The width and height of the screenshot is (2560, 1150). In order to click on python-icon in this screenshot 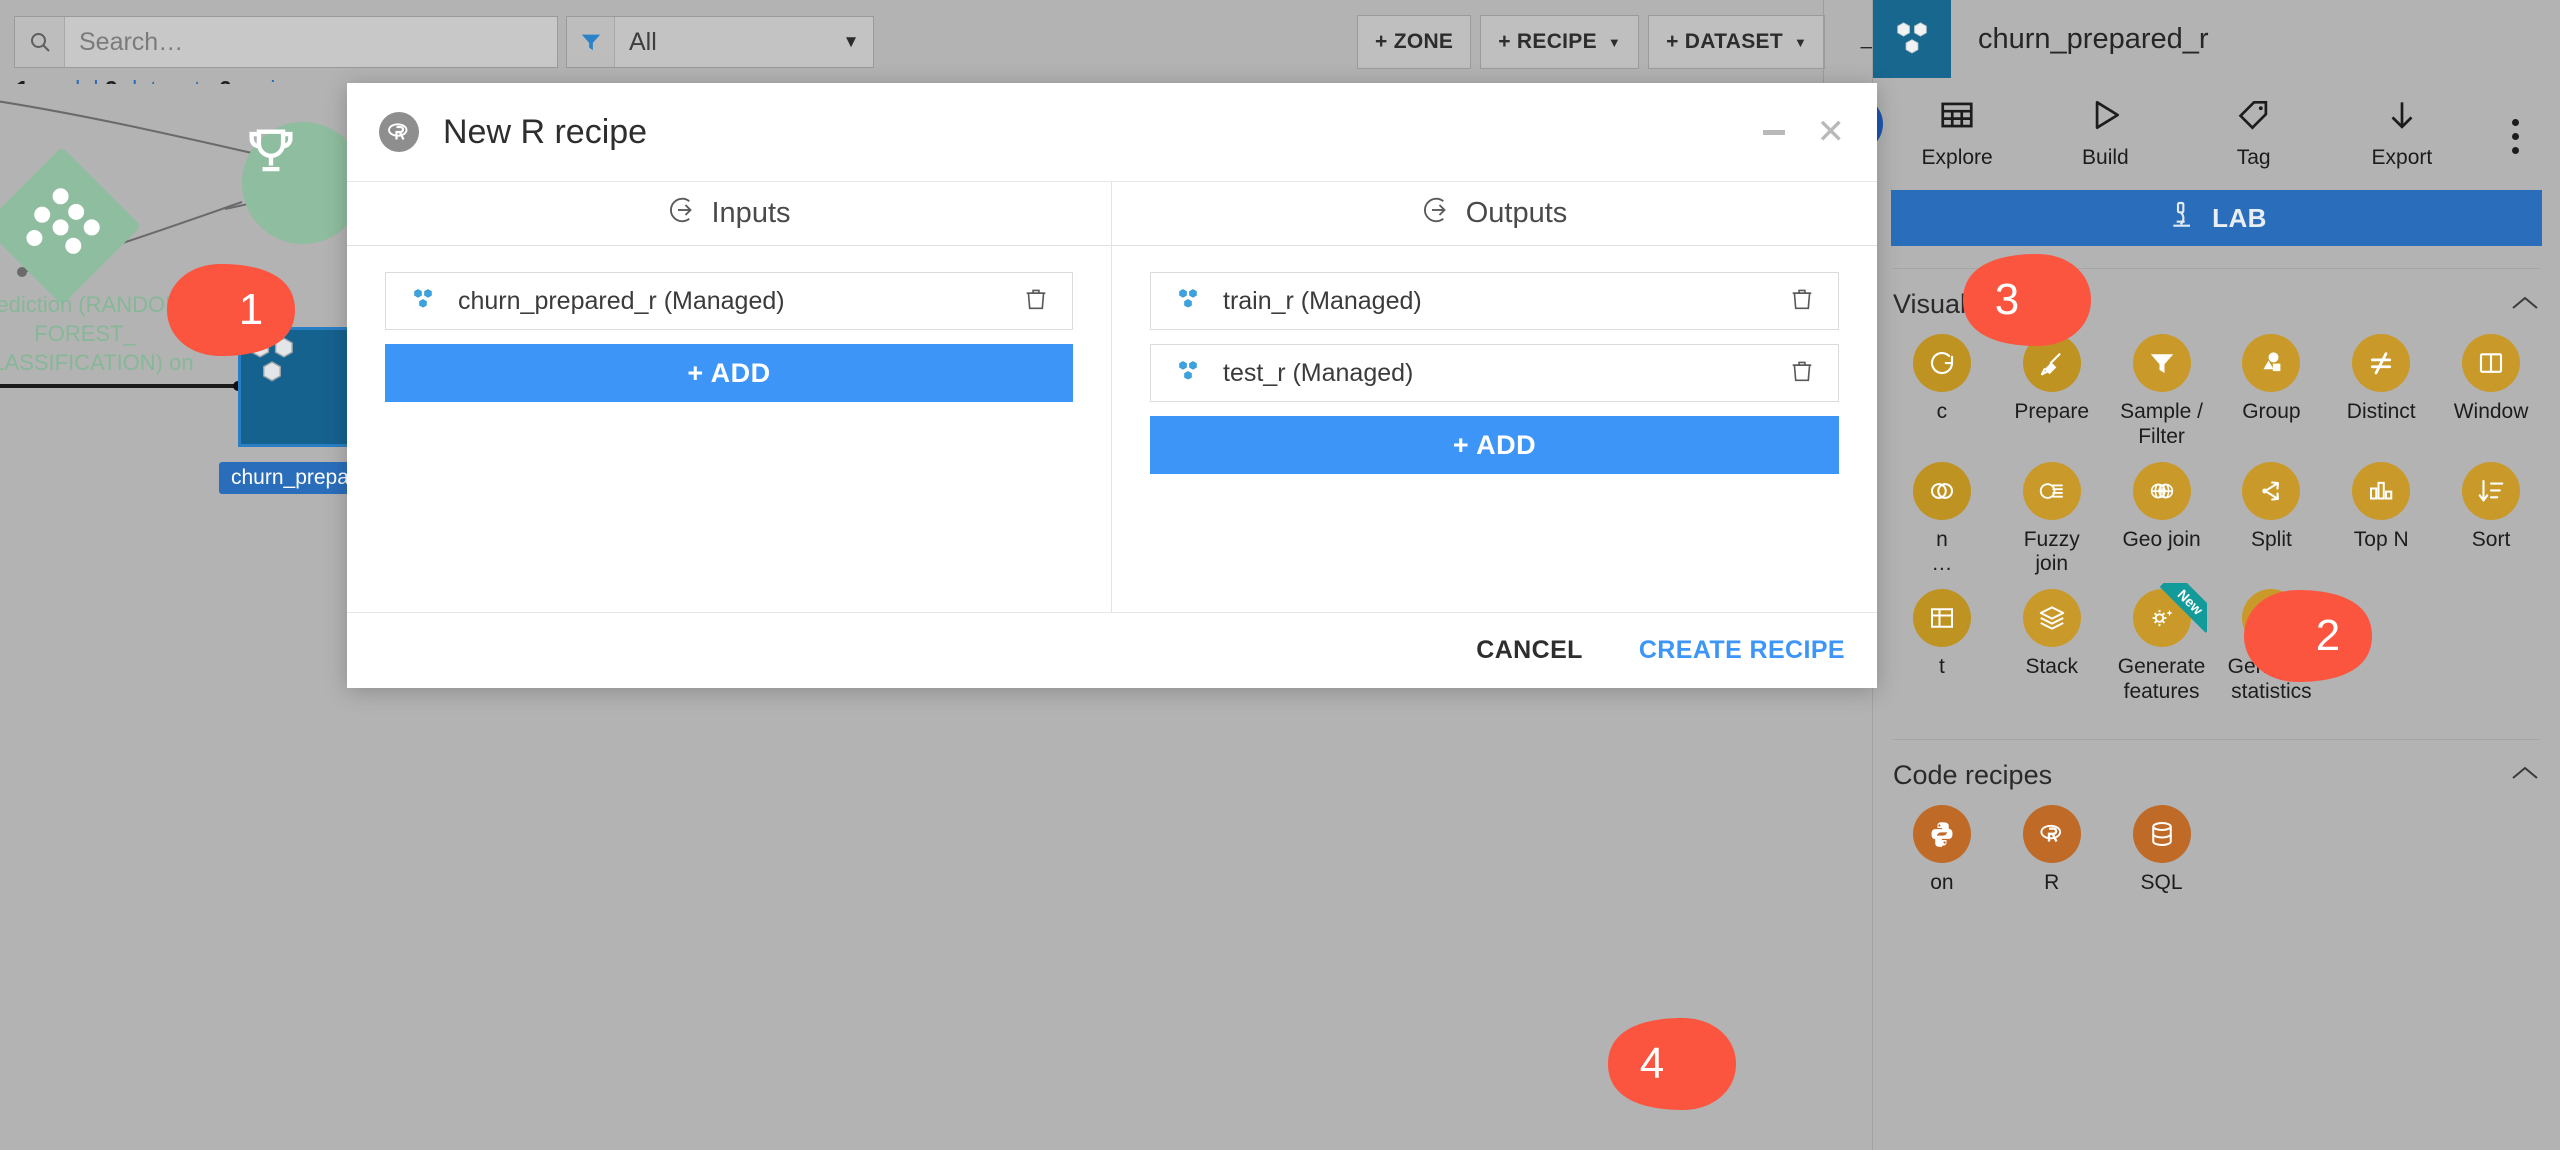, I will do `click(1941, 833)`.